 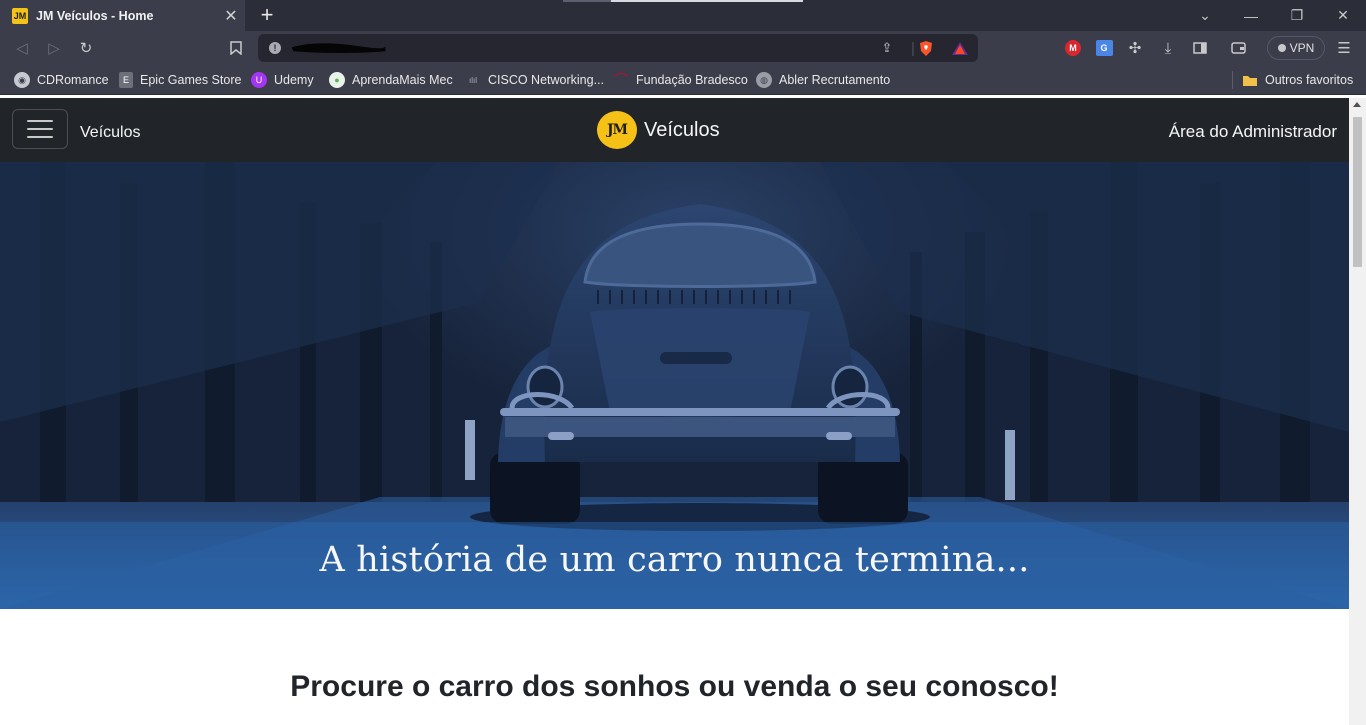 I want to click on bradesco-icon: ⌒, so click(x=621, y=80).